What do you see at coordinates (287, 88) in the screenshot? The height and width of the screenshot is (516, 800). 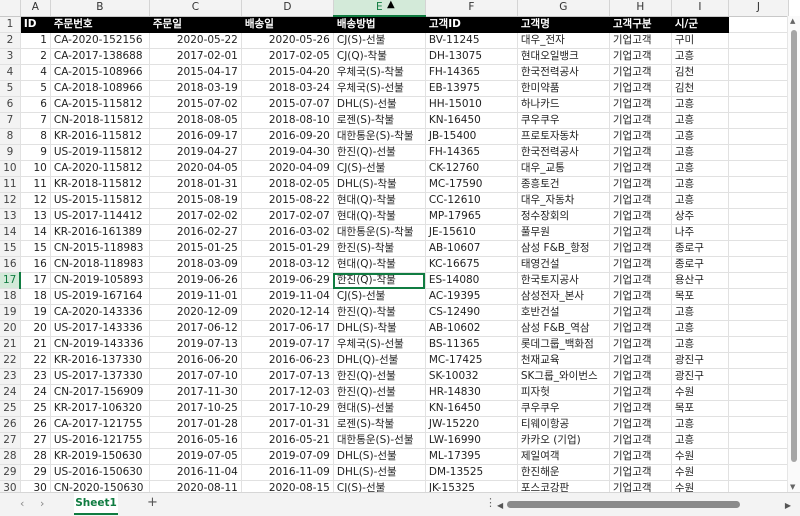 I see `grid-cell: 2018-03-24` at bounding box center [287, 88].